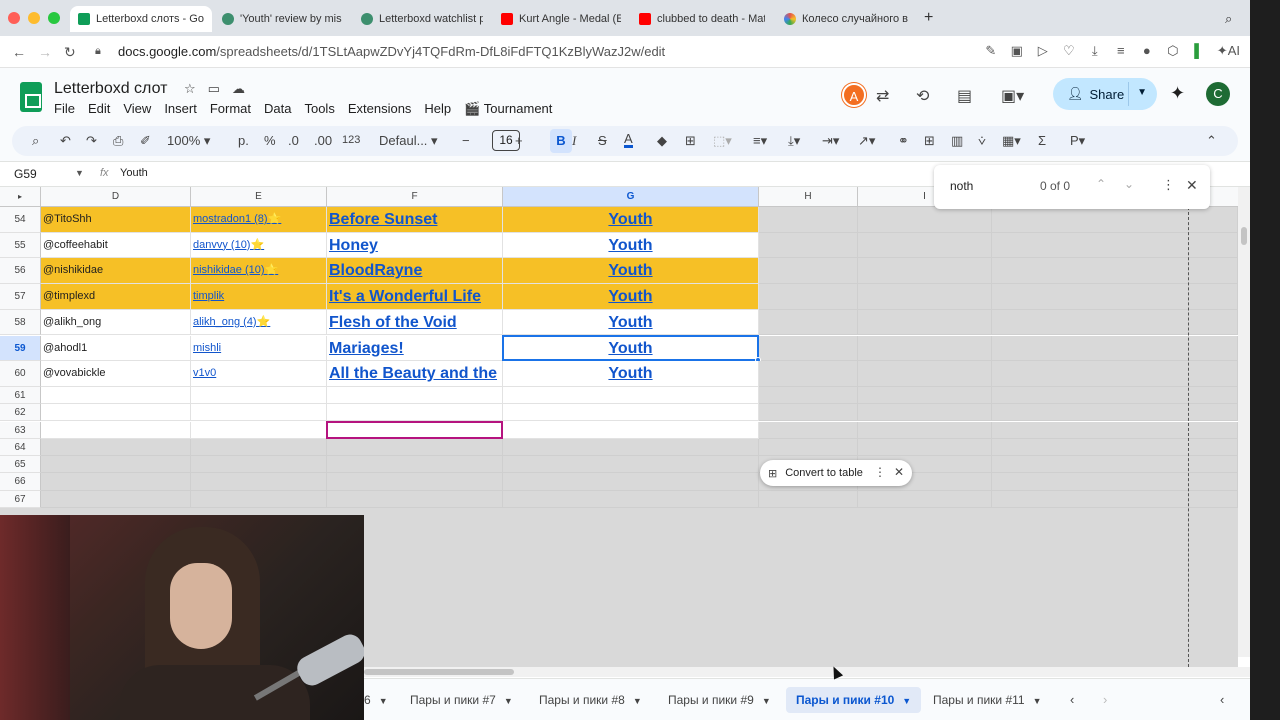  I want to click on zoom-select: 100% ▾, so click(188, 141).